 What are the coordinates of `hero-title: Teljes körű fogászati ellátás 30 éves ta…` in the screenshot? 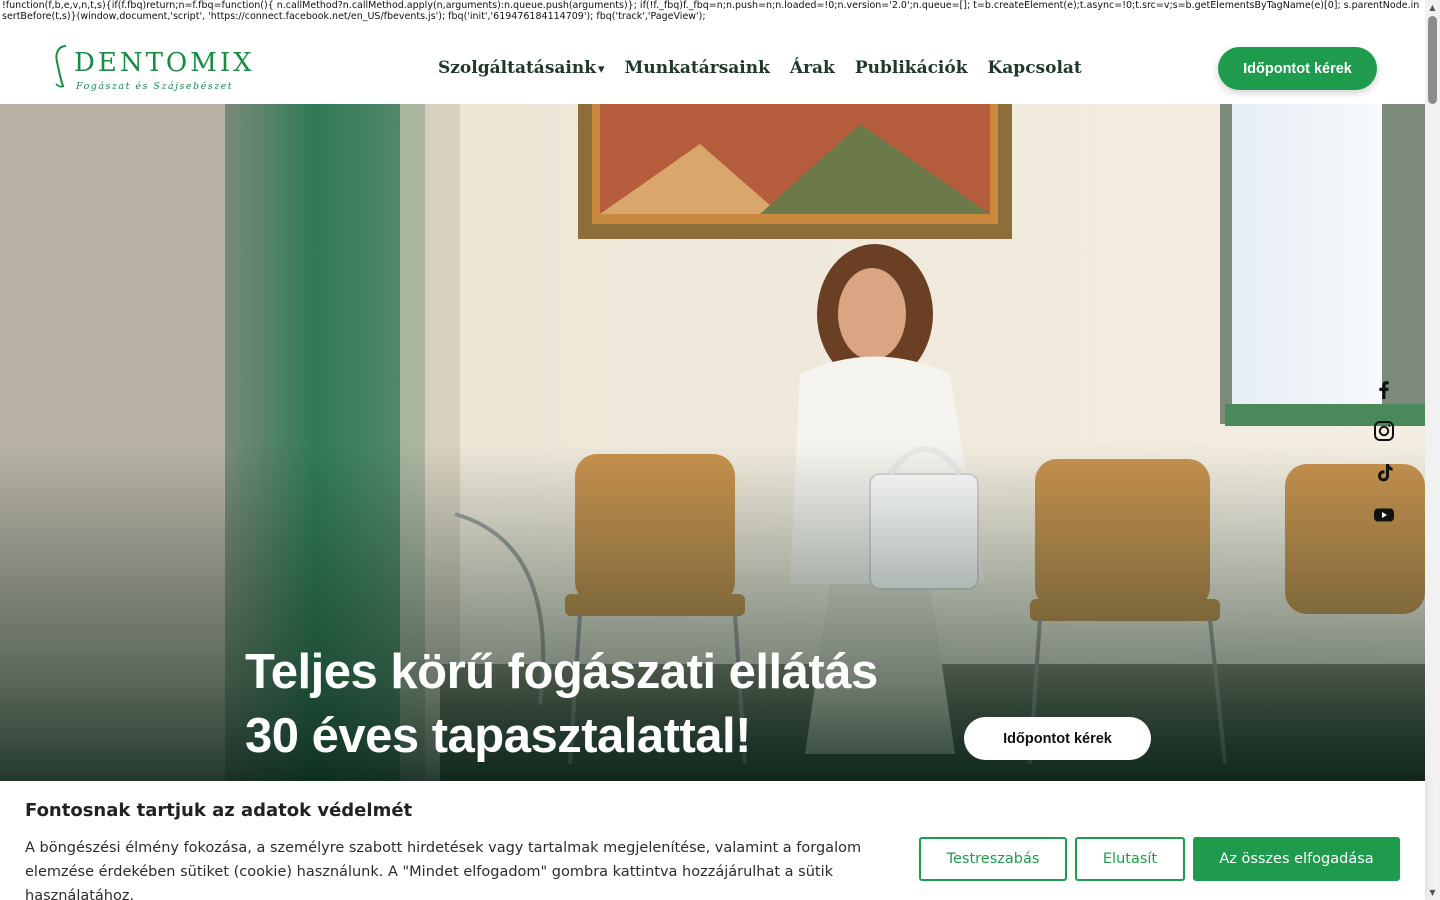 It's located at (605, 704).